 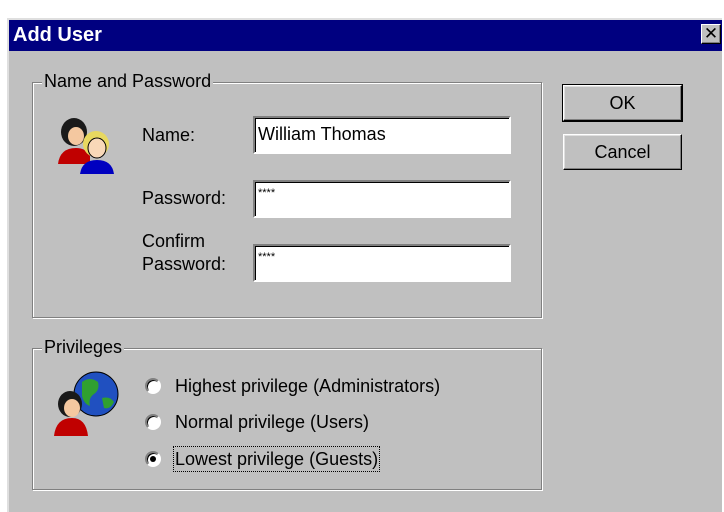 I want to click on radio-label-normal: Normal privilege (Users), so click(x=272, y=422).